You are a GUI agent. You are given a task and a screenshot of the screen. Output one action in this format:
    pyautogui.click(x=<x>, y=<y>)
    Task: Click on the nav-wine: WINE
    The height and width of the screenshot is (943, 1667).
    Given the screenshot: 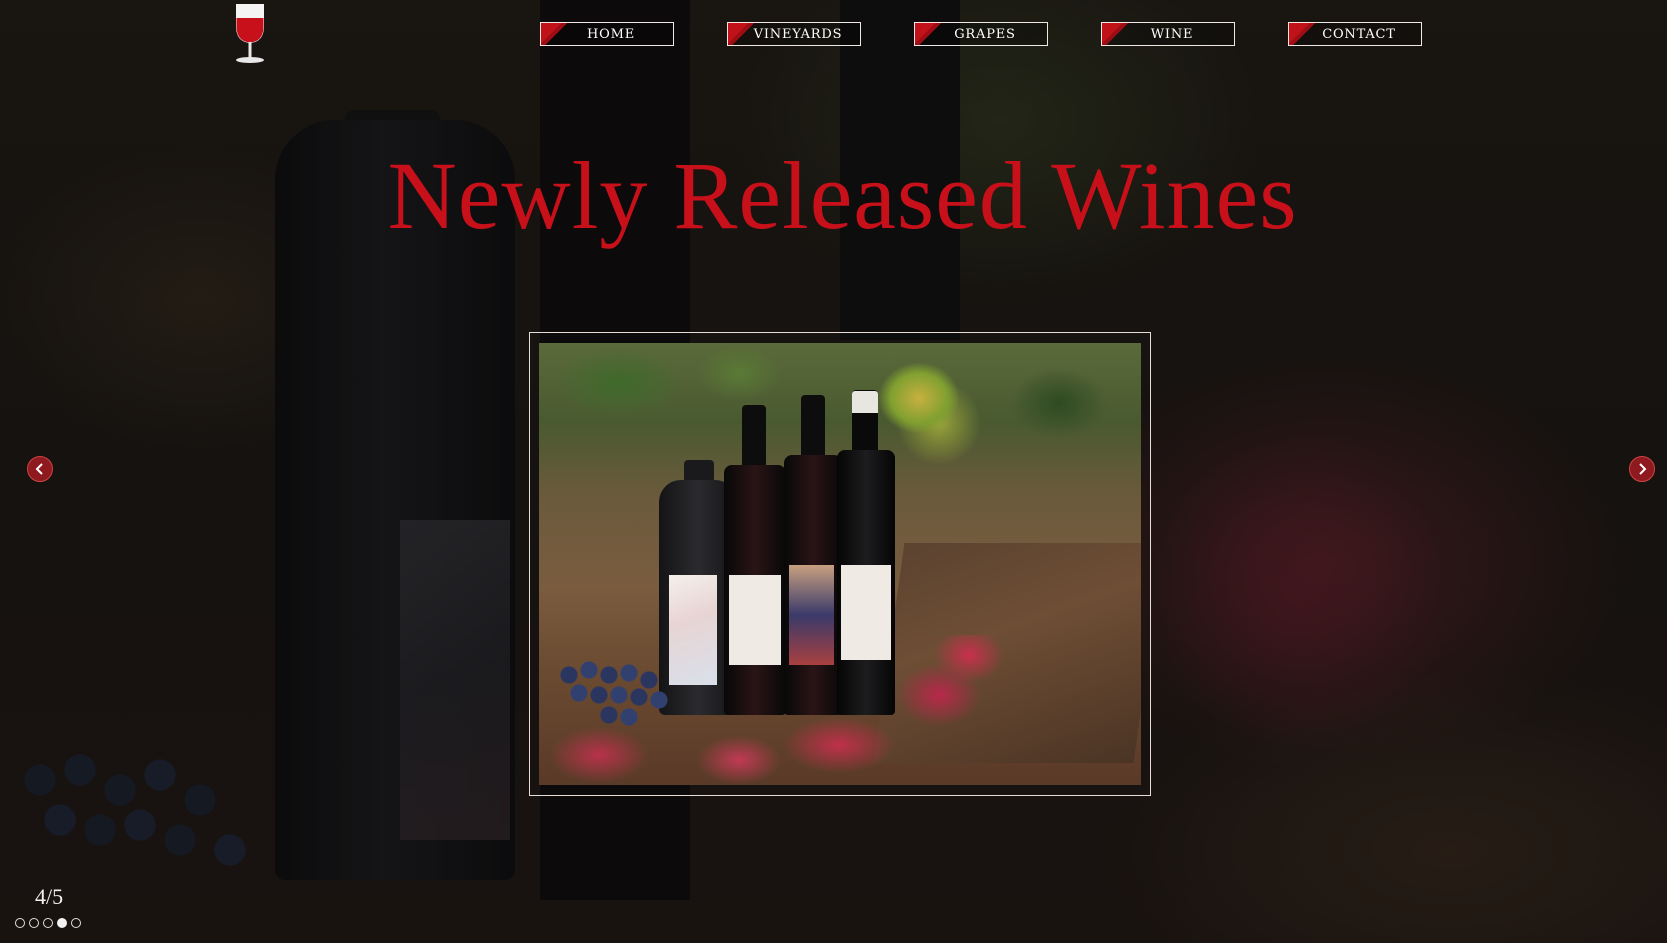 What is the action you would take?
    pyautogui.click(x=1168, y=34)
    